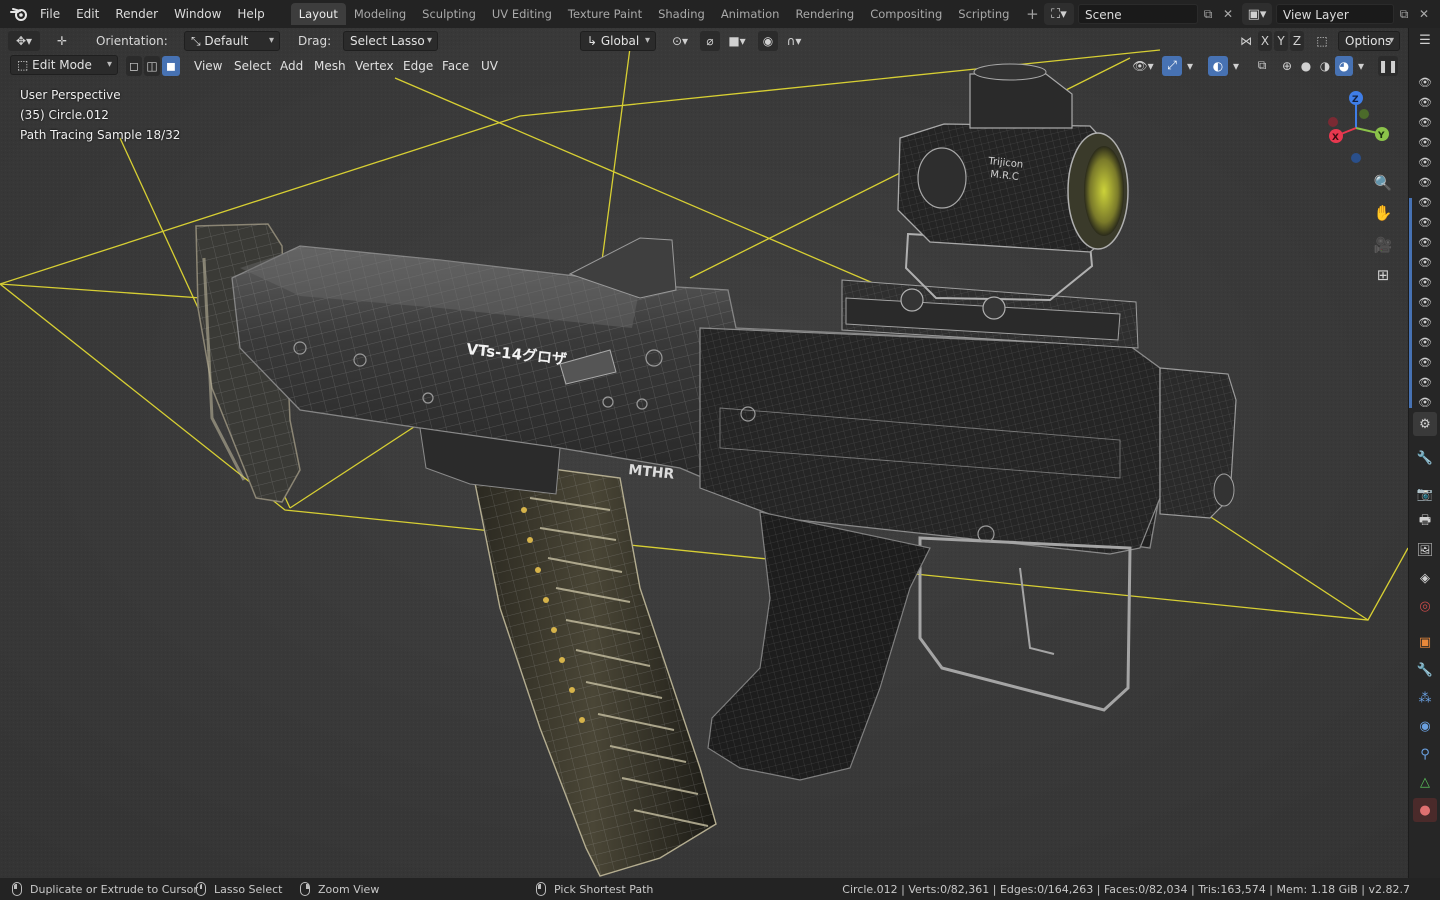 Image resolution: width=1440 pixels, height=900 pixels. I want to click on output-properties-icon: 🖶, so click(1425, 522).